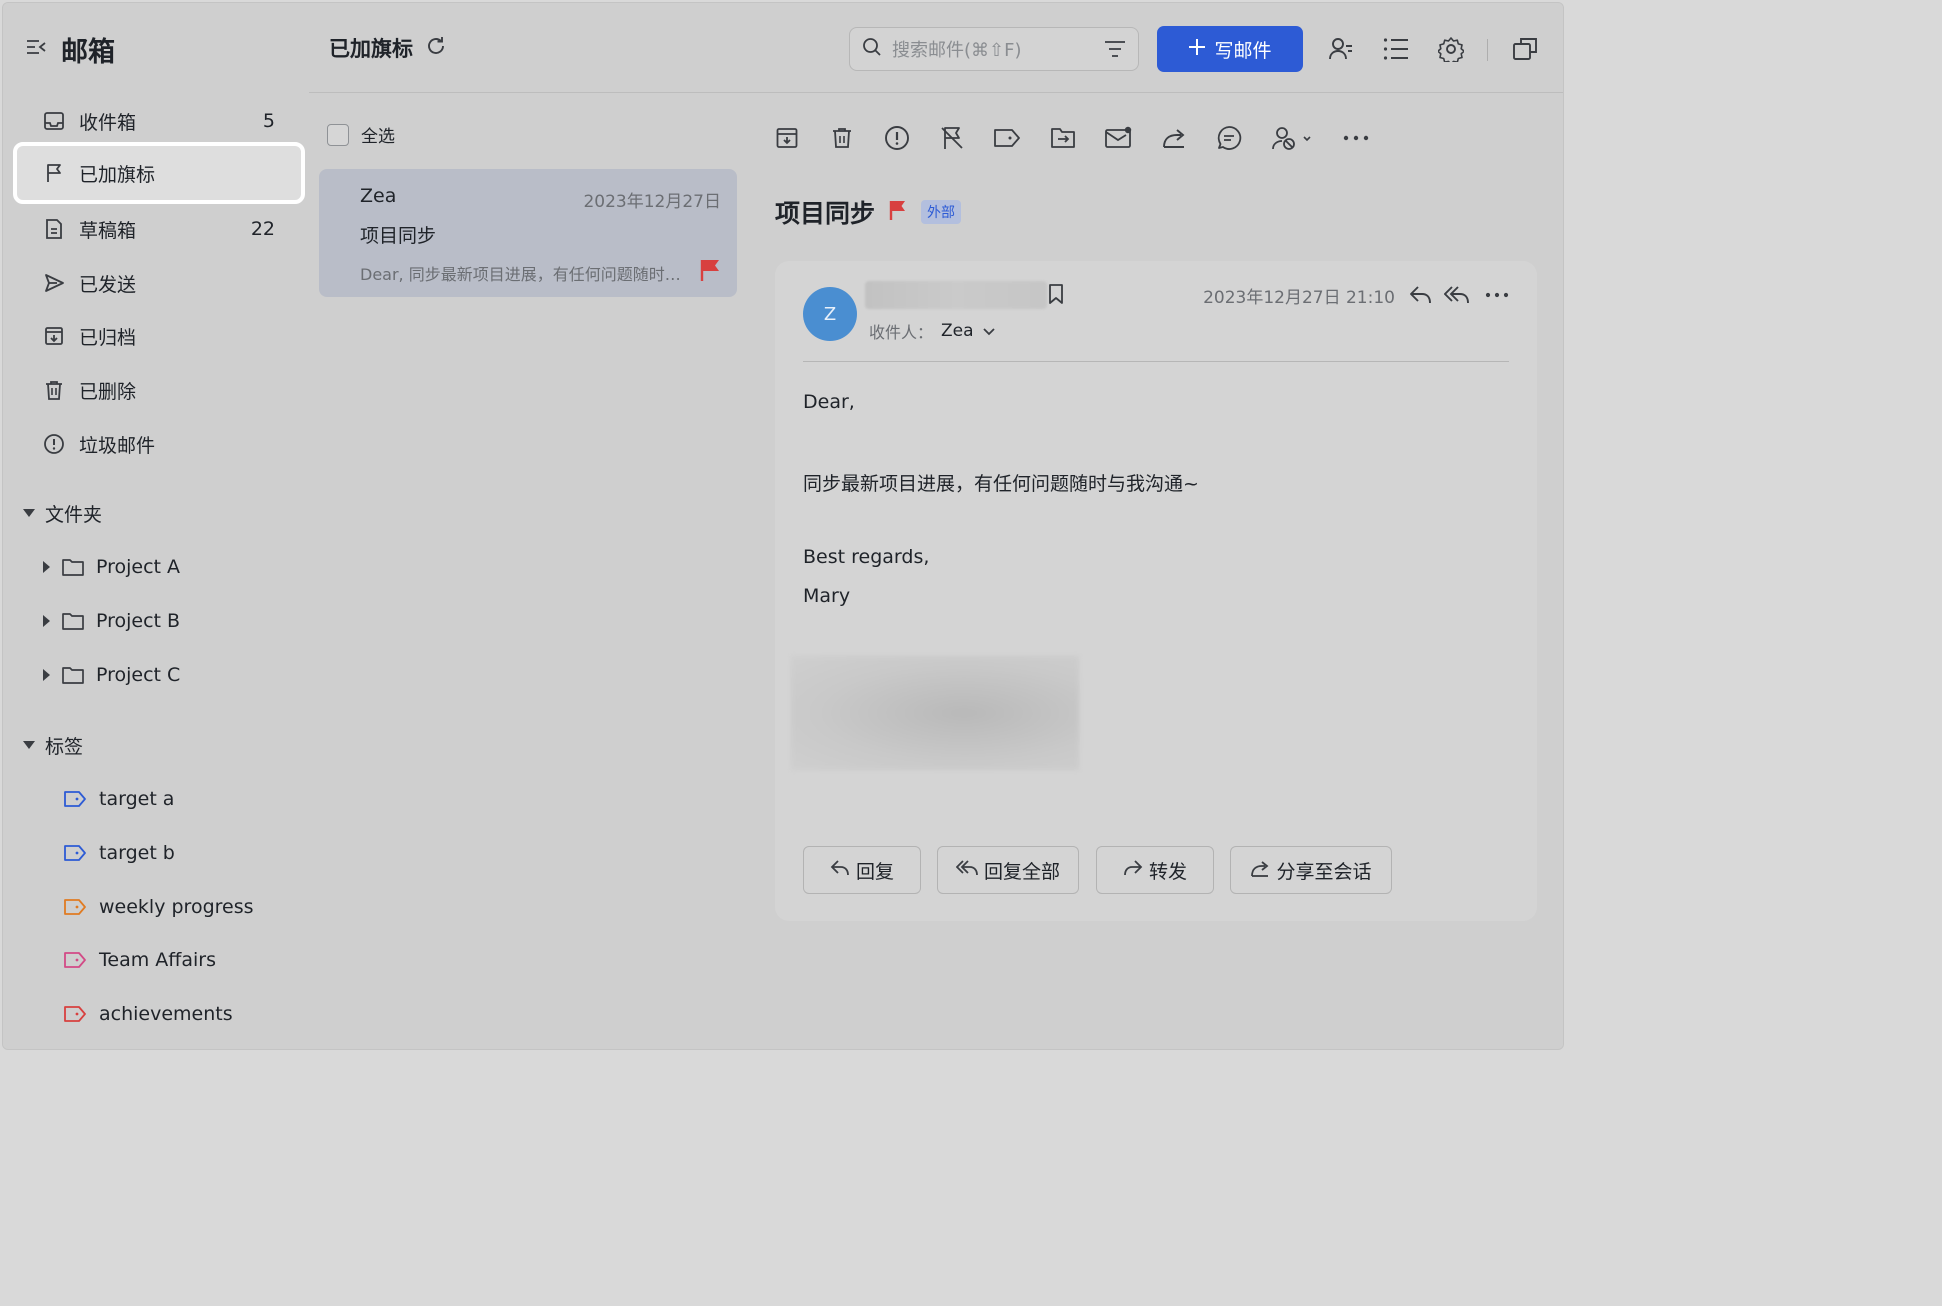 The height and width of the screenshot is (1306, 1942). I want to click on folder-project-a: Project A, so click(111, 567).